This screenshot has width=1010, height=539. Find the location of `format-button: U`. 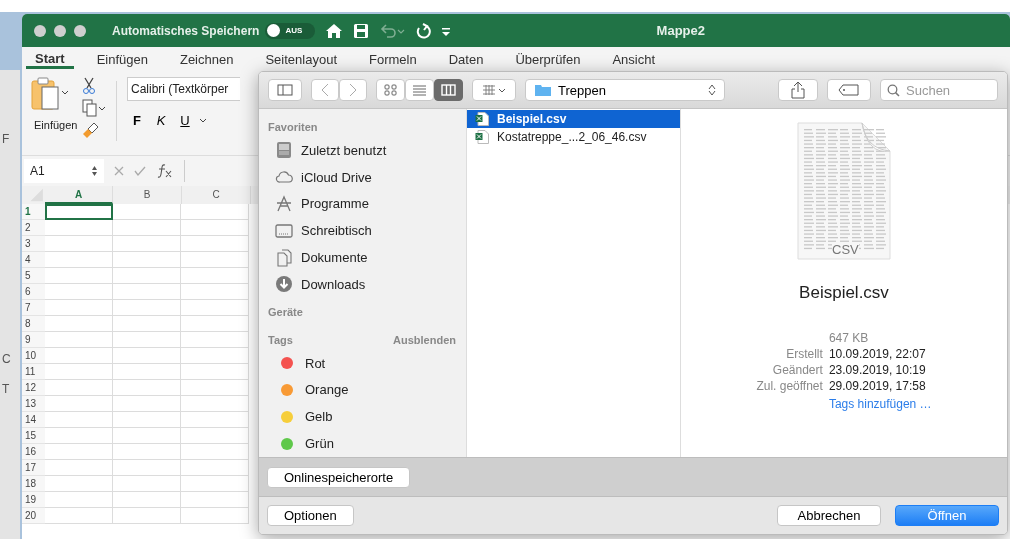

format-button: U is located at coordinates (185, 120).